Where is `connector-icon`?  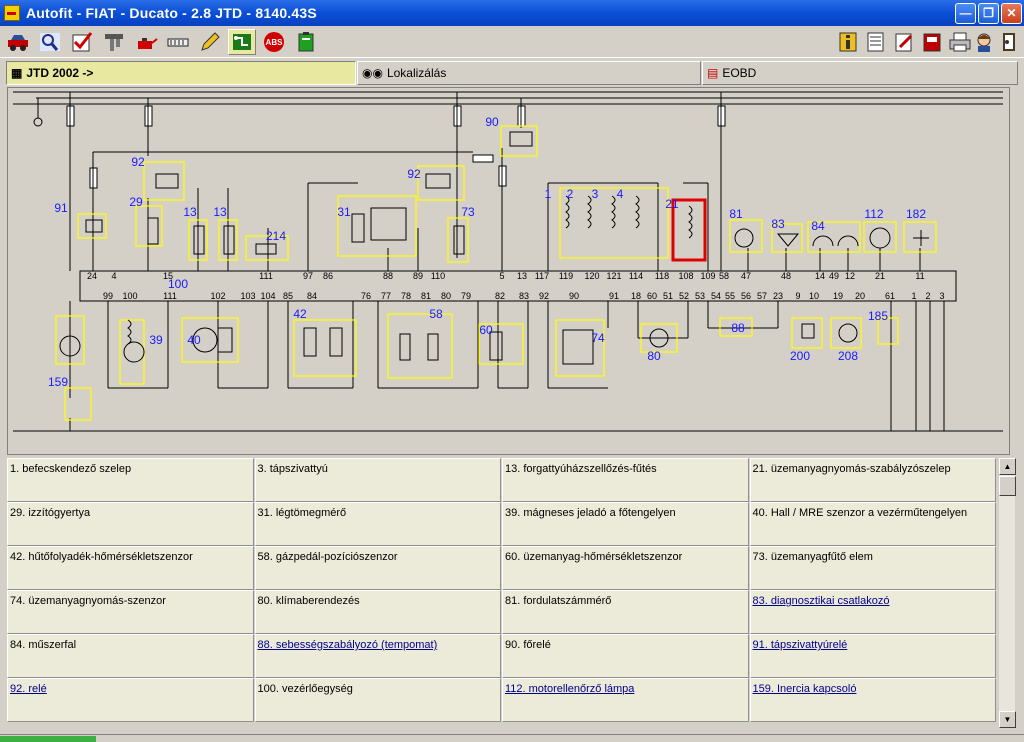
connector-icon is located at coordinates (178, 42).